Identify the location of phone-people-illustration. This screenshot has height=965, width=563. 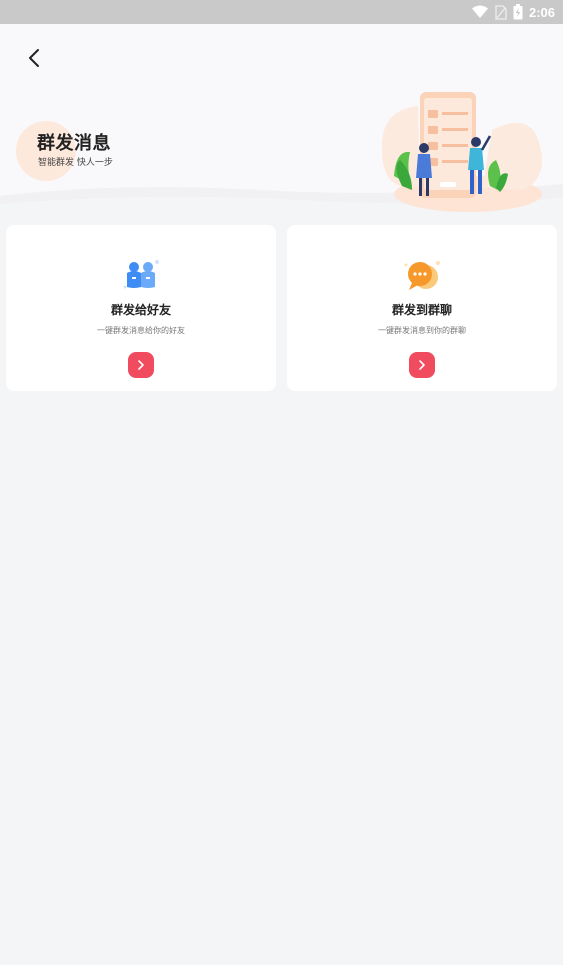
(461, 152).